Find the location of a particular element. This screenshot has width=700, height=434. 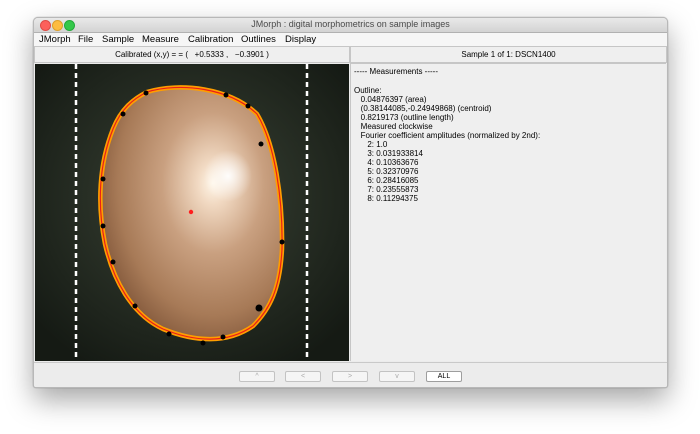

menu-display: Display is located at coordinates (300, 39).